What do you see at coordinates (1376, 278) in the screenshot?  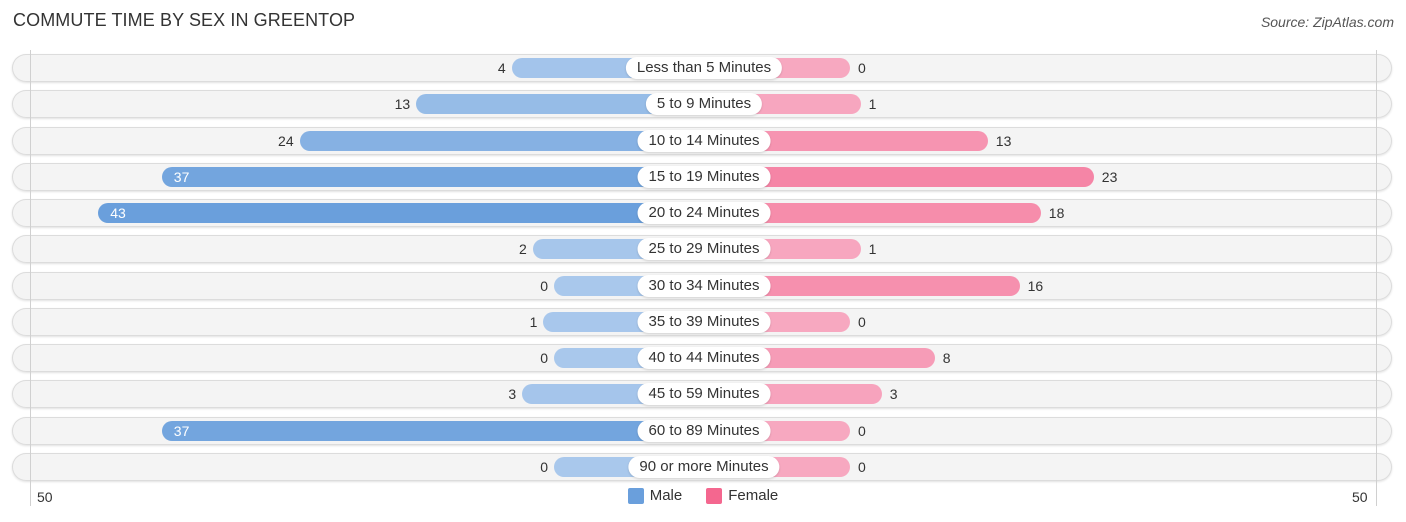 I see `axis-line-right` at bounding box center [1376, 278].